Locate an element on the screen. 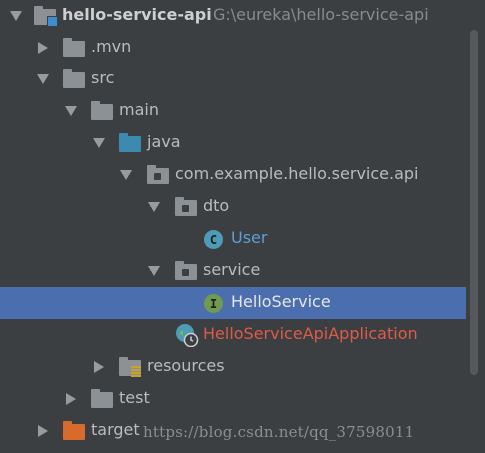 This screenshot has height=453, width=485. tree-row-resources: resources is located at coordinates (233, 367).